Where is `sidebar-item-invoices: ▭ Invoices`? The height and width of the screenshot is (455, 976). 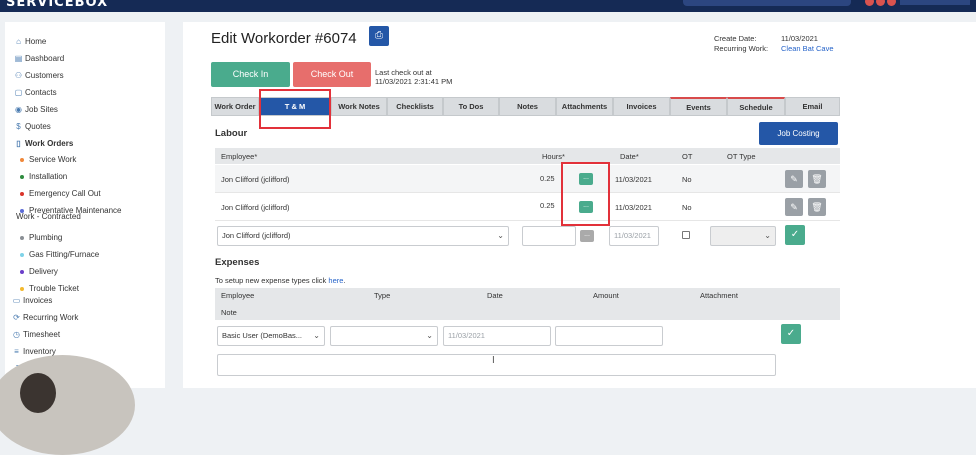 sidebar-item-invoices: ▭ Invoices is located at coordinates (32, 300).